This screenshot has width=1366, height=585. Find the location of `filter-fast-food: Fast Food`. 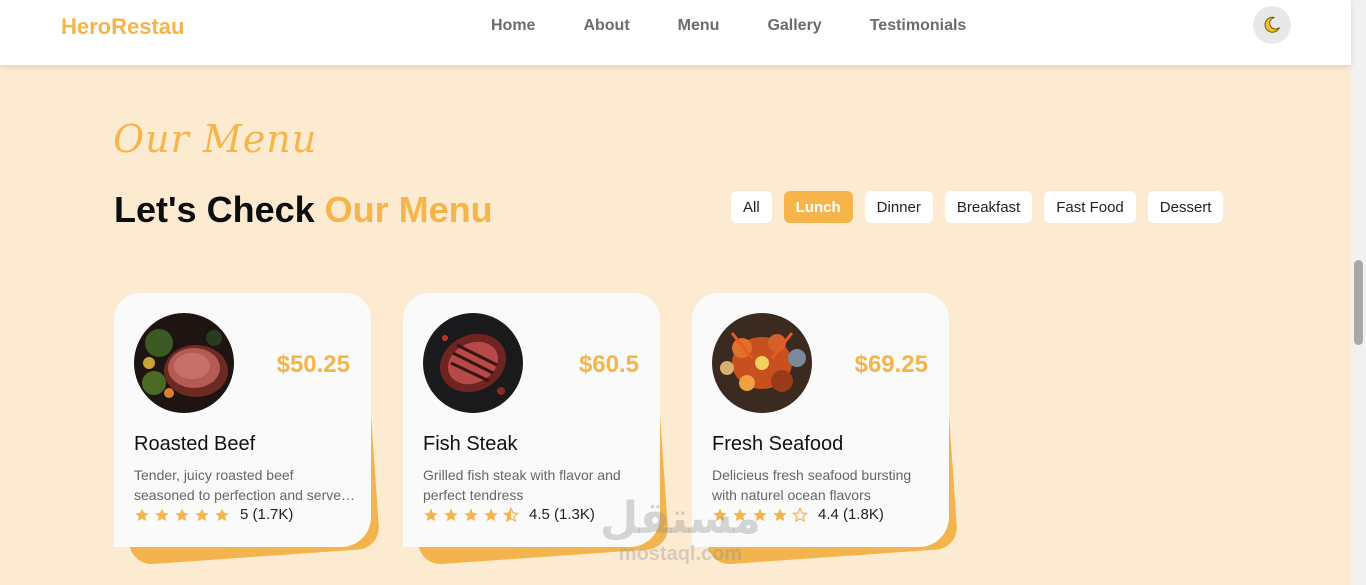

filter-fast-food: Fast Food is located at coordinates (1090, 207).